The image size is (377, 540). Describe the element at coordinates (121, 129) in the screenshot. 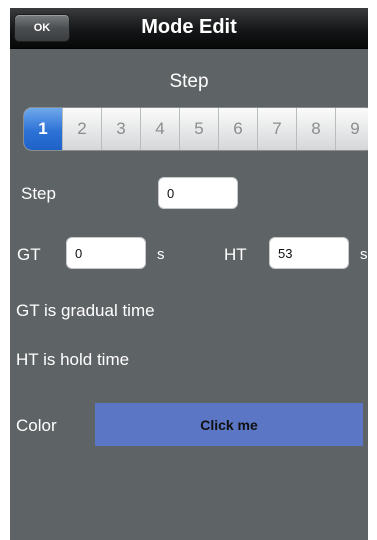

I see `step-segment-3: 3` at that location.